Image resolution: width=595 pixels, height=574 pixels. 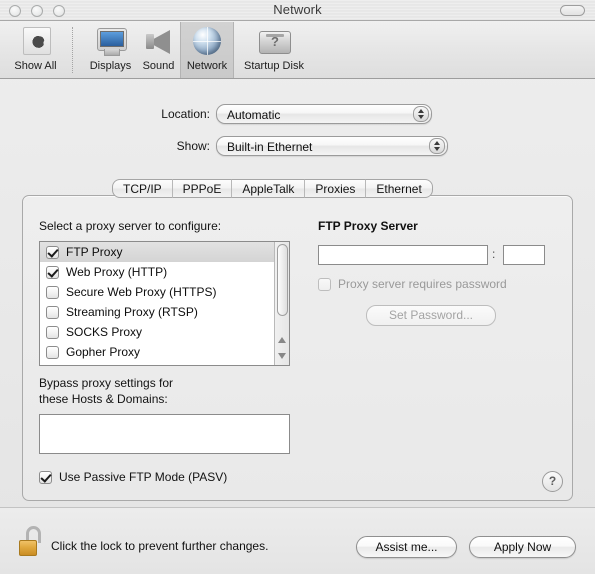 I want to click on show-value: Built-in Ethernet, so click(x=270, y=147).